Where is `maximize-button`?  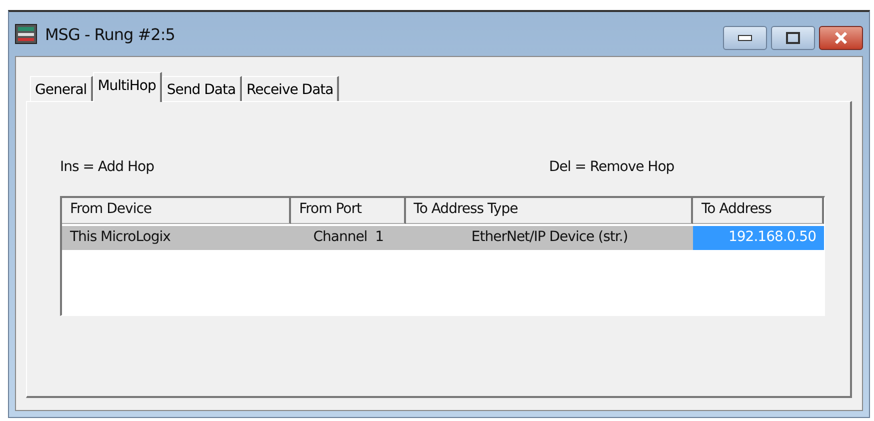
maximize-button is located at coordinates (793, 38).